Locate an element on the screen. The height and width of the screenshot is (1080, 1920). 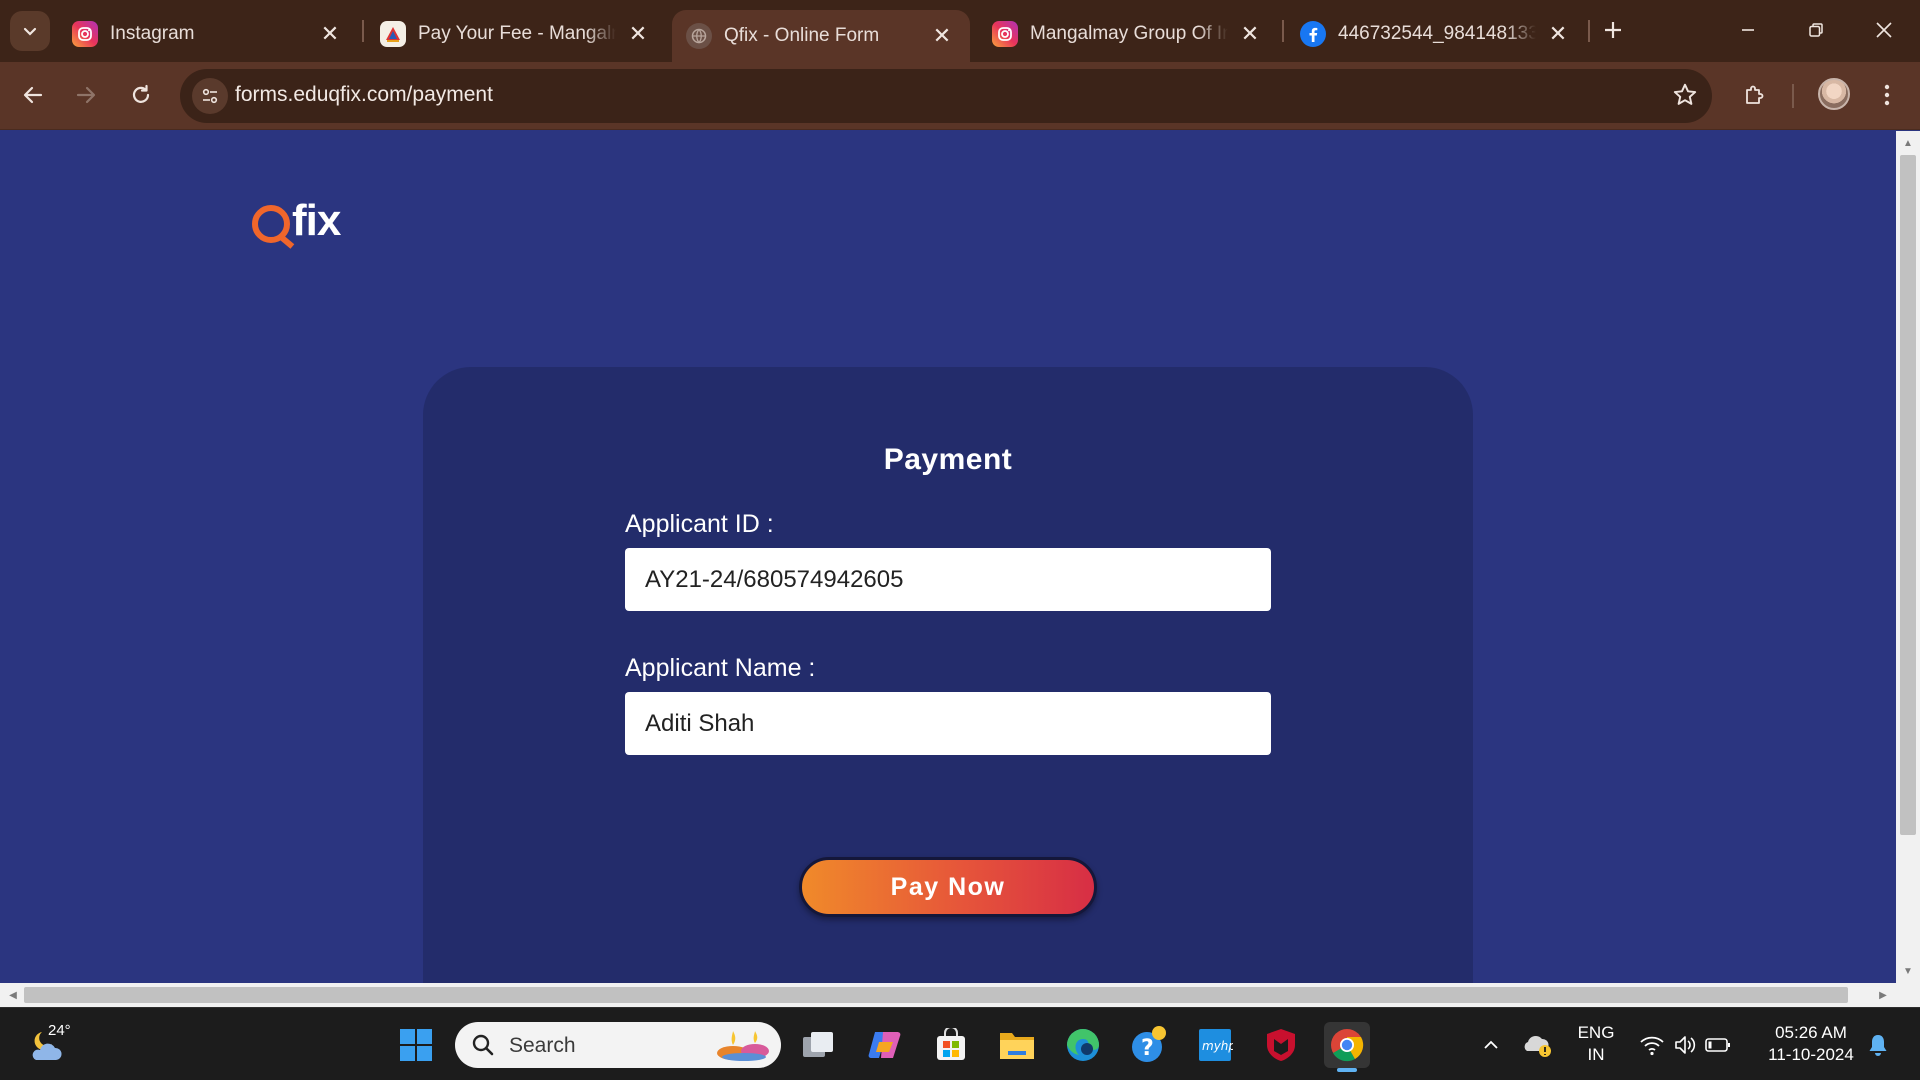
minimize-icon is located at coordinates (1748, 30).